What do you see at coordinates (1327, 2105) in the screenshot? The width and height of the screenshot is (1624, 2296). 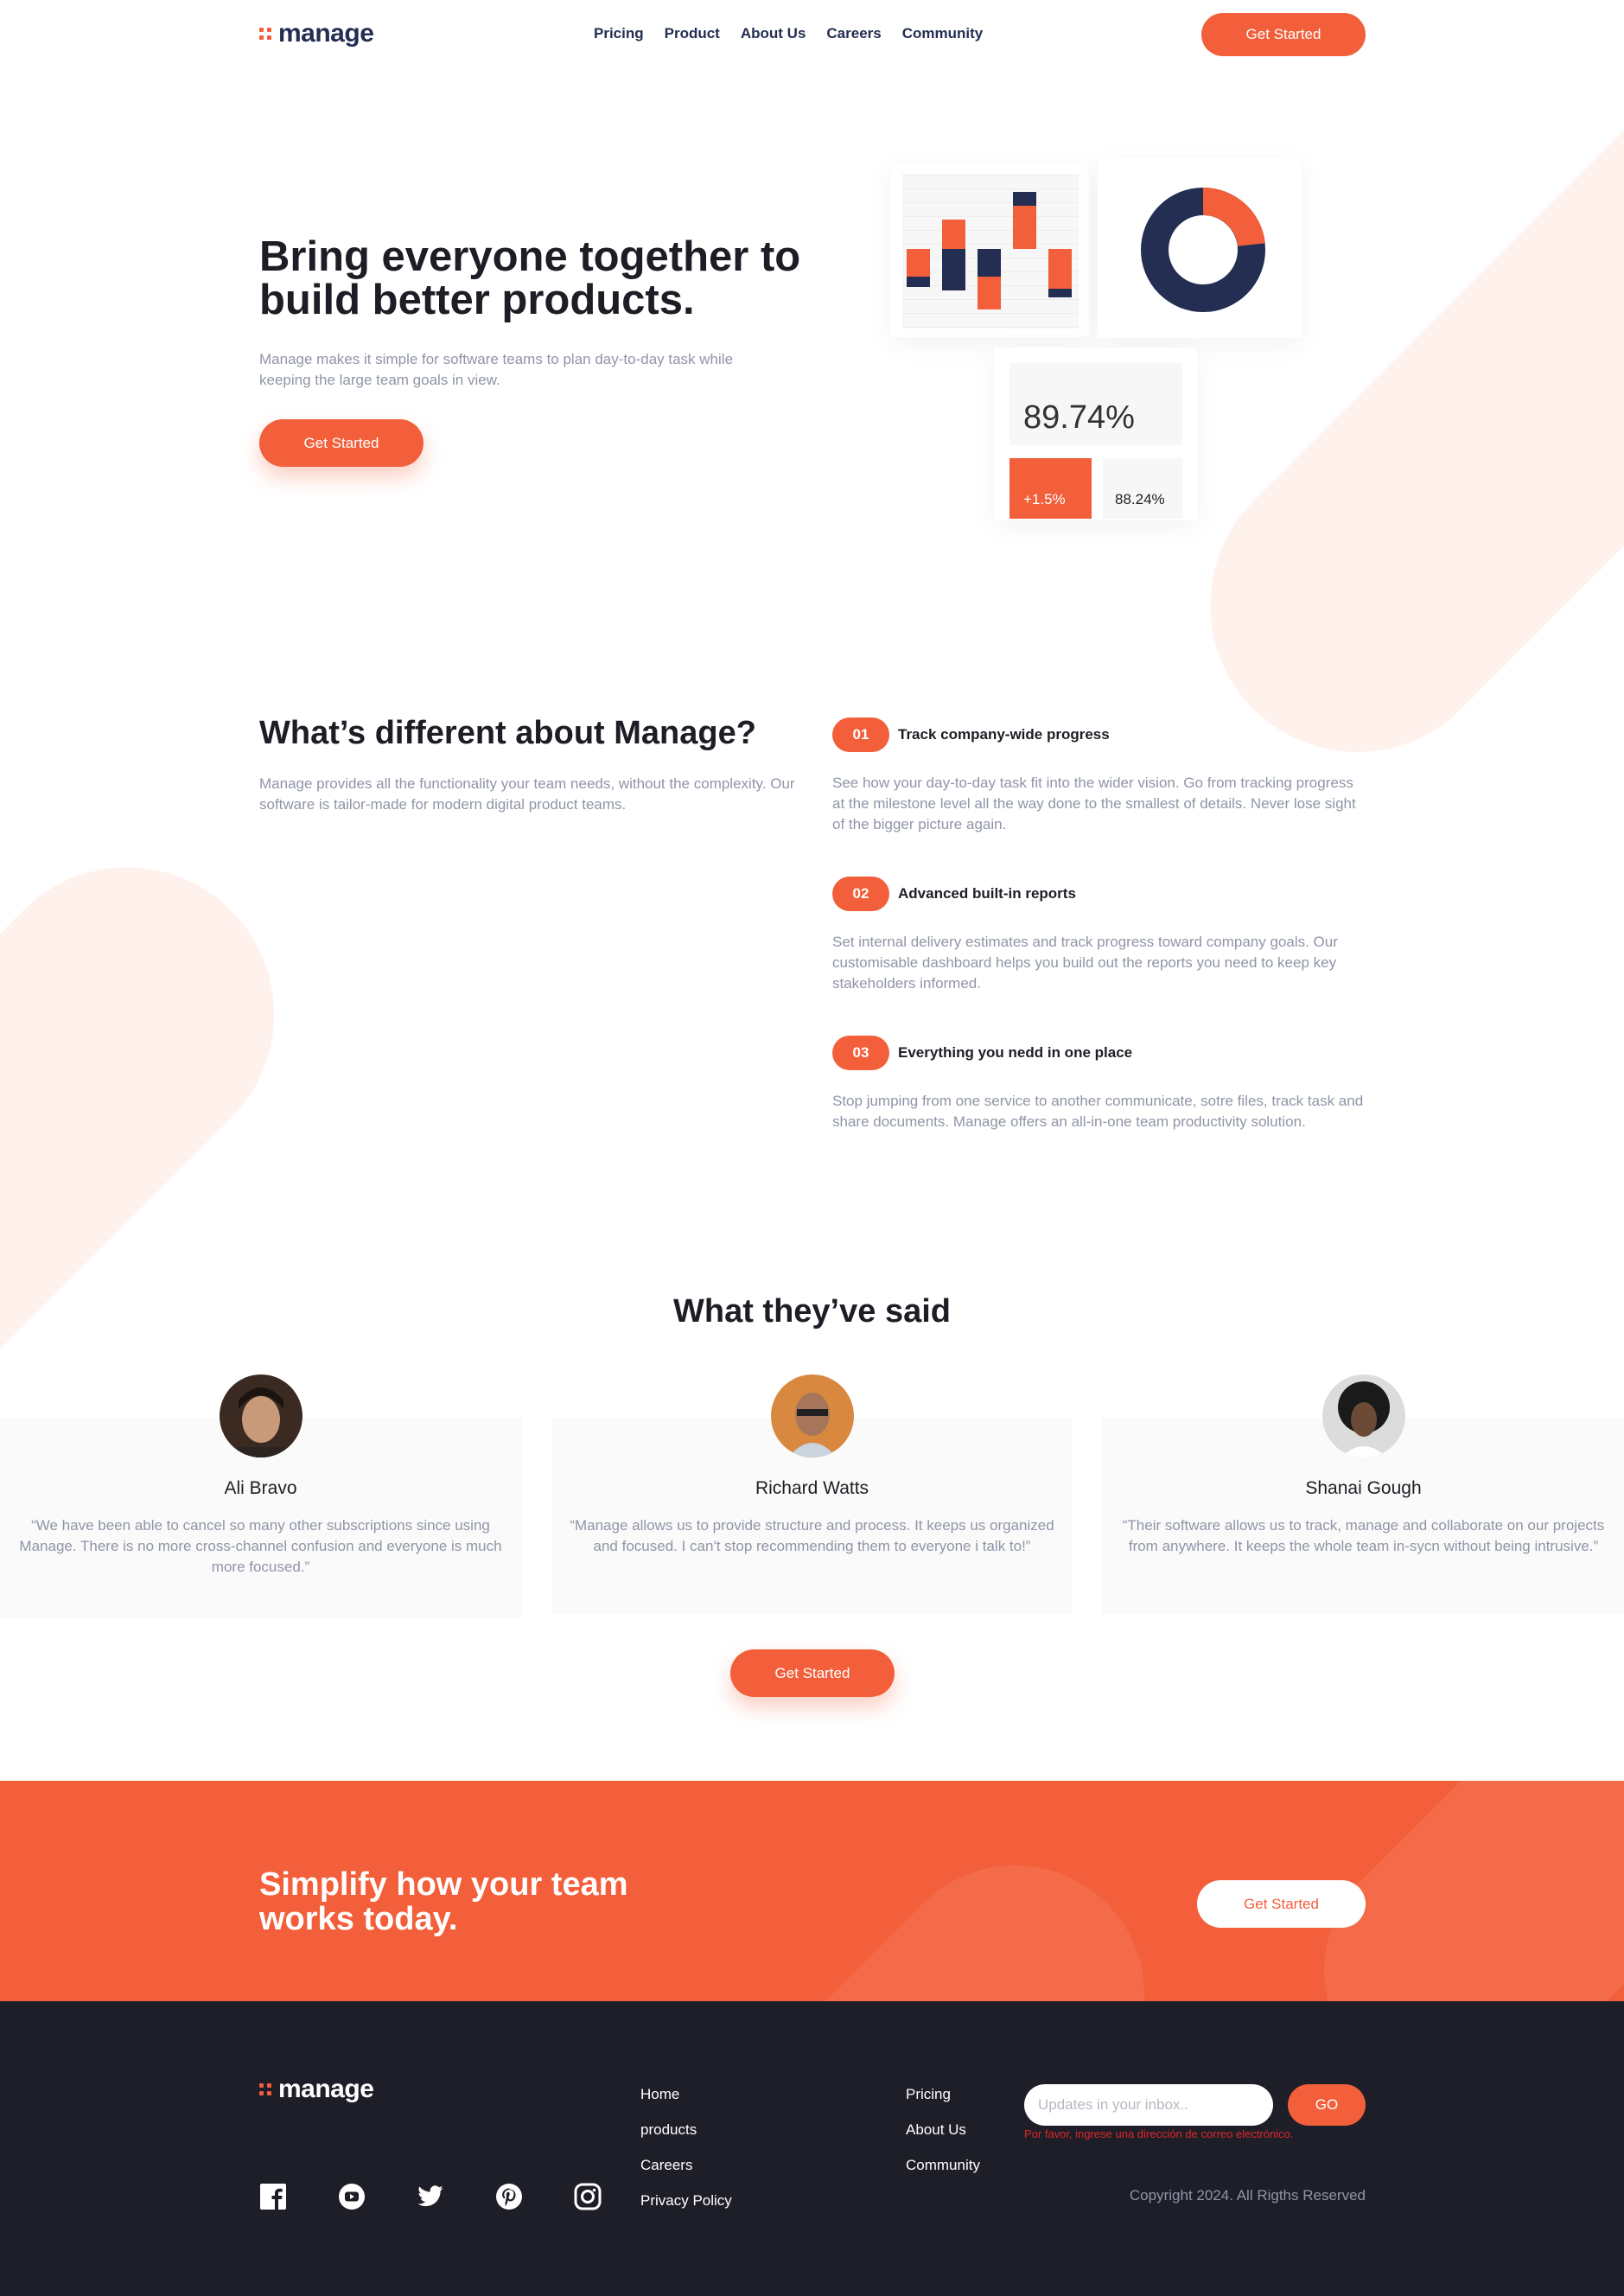 I see `newsletter-go-button: GO` at bounding box center [1327, 2105].